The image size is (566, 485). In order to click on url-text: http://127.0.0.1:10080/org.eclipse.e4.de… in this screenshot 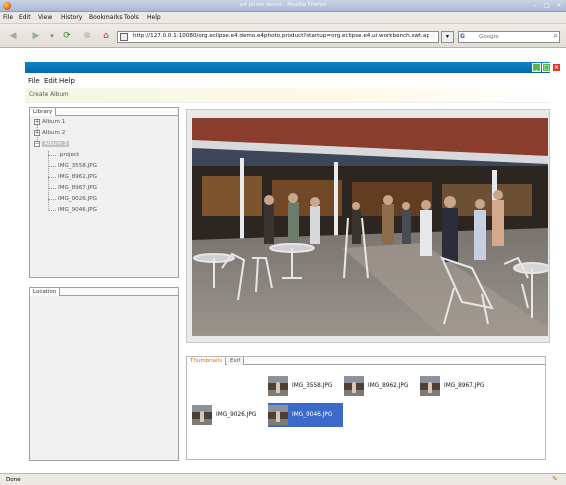, I will do `click(281, 36)`.